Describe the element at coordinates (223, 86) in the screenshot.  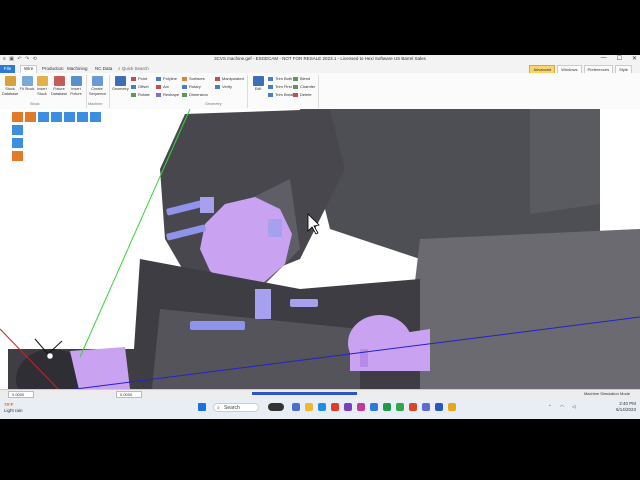
I see `verify-button: Verify` at that location.